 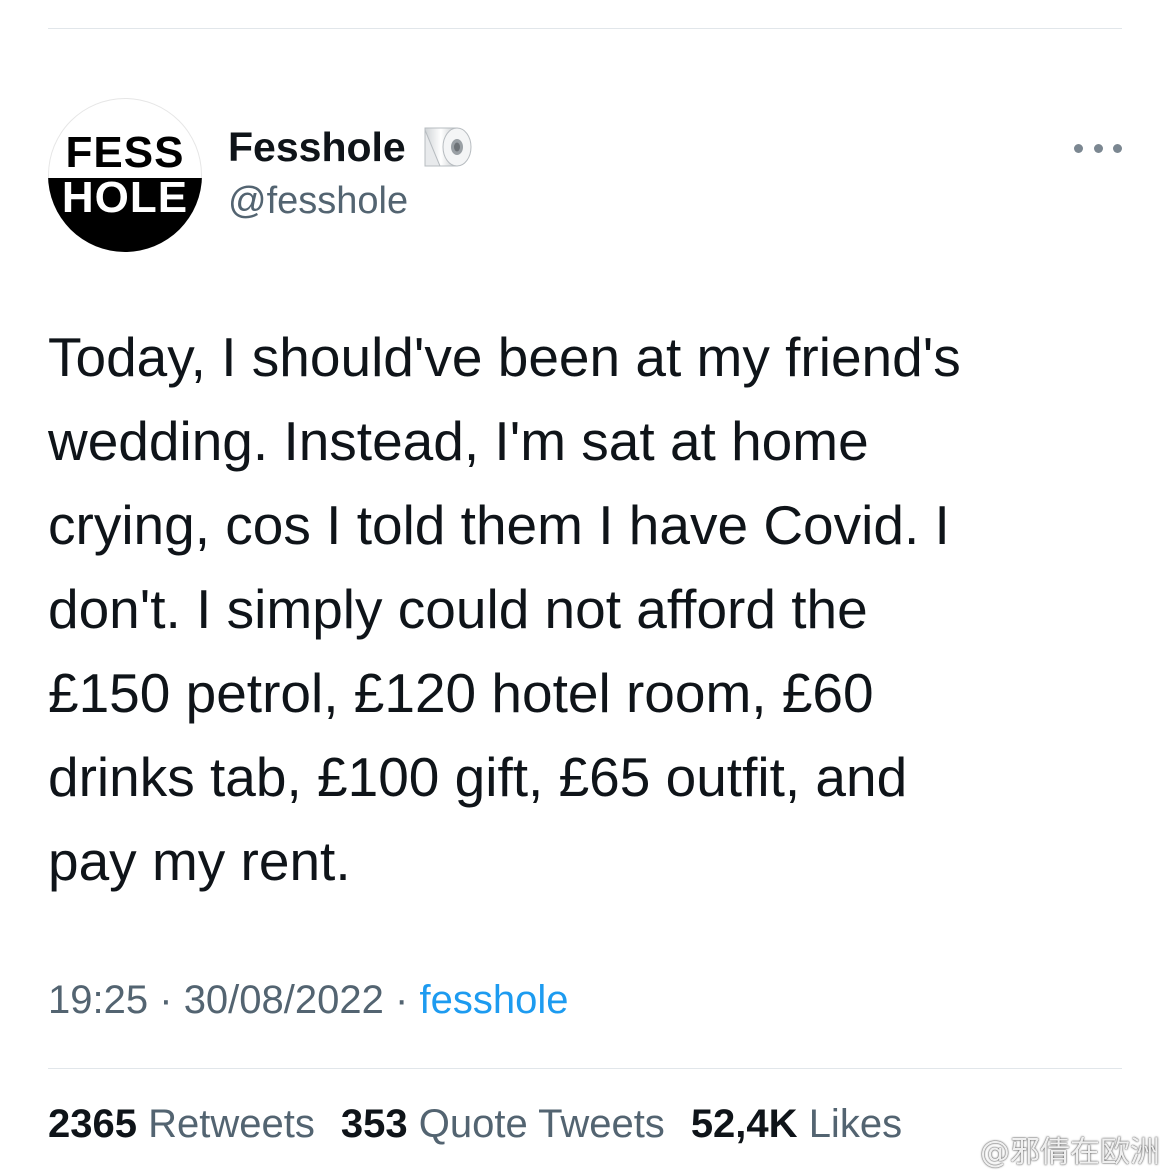 I want to click on toilet-roll-icon, so click(x=449, y=147).